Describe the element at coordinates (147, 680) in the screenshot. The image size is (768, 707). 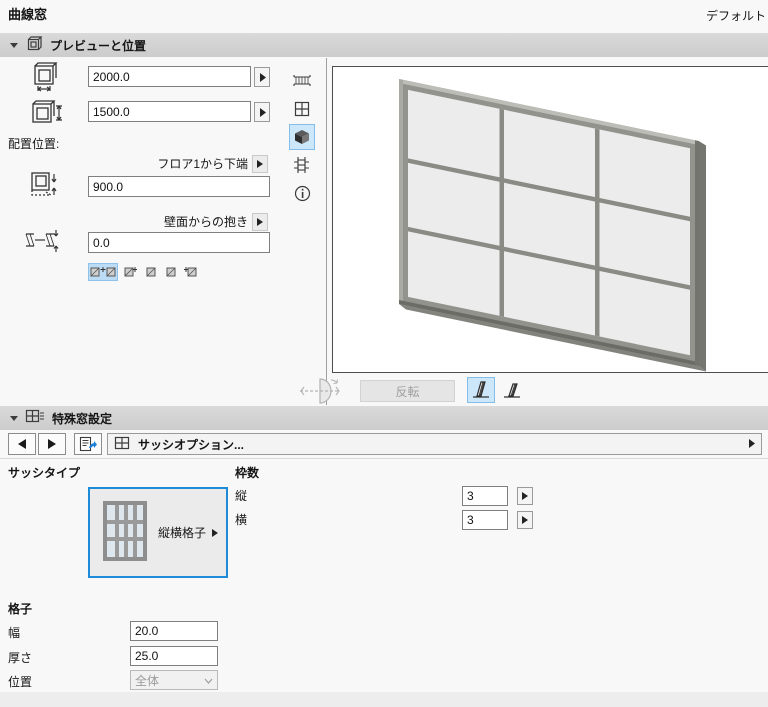
I see `lattice-position-value: 全体` at that location.